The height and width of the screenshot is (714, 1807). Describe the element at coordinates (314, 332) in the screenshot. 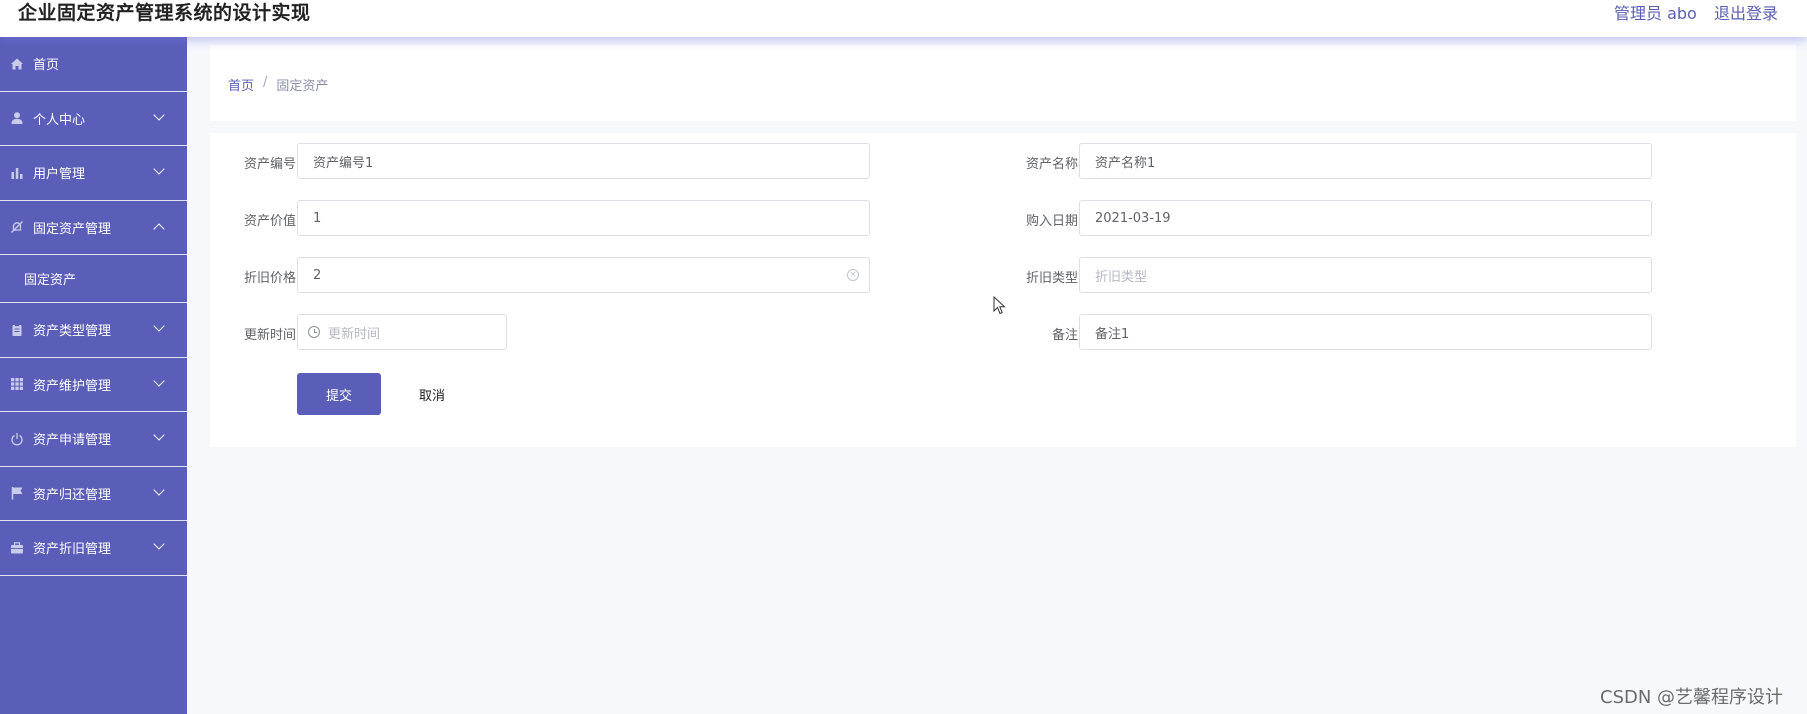

I see `clock-icon` at that location.